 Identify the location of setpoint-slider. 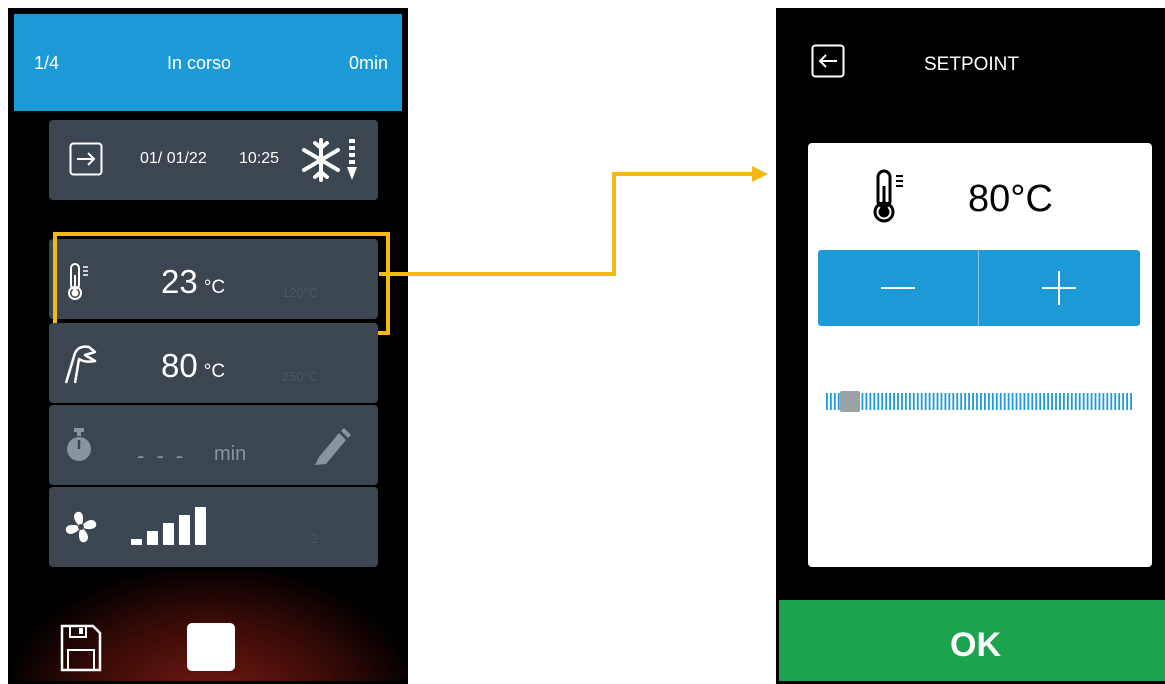
(977, 402).